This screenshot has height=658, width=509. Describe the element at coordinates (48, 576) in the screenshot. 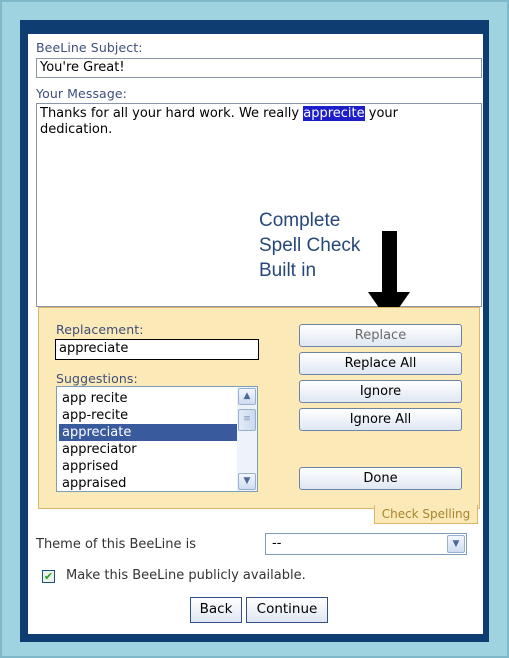

I see `public-checkbox: ✔` at that location.